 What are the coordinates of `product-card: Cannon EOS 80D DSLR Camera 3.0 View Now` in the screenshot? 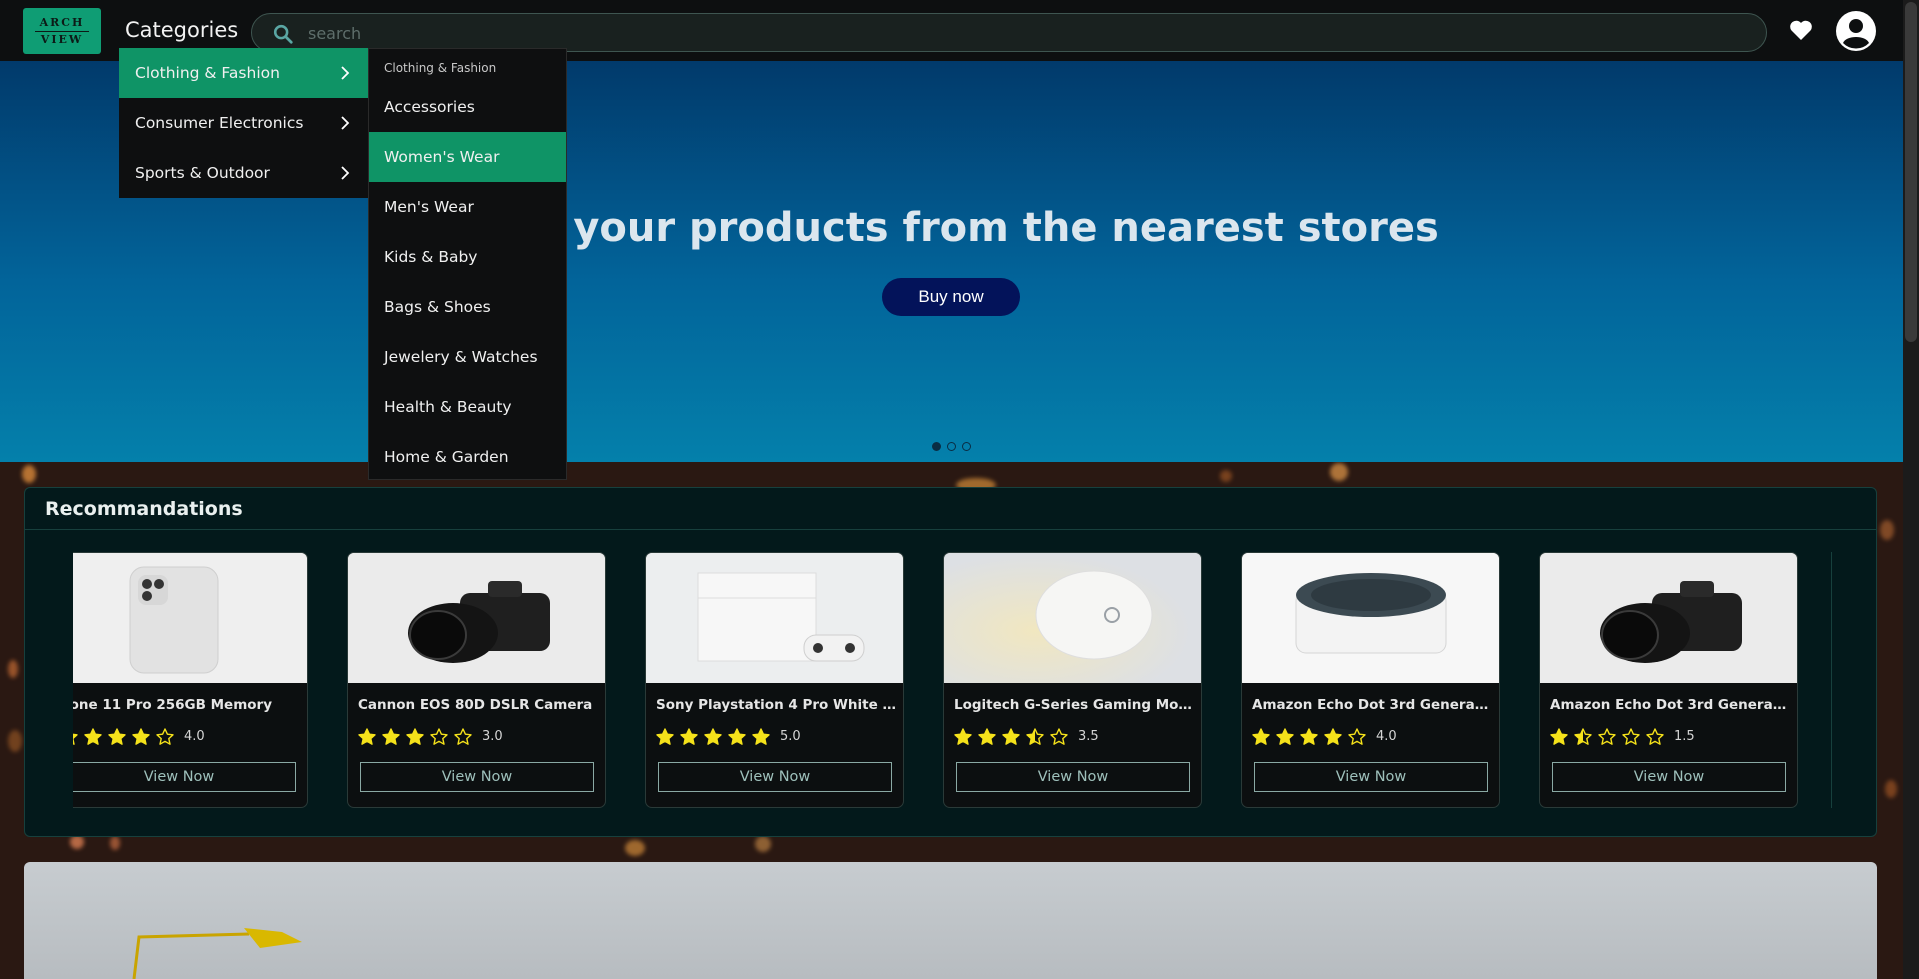 It's located at (476, 680).